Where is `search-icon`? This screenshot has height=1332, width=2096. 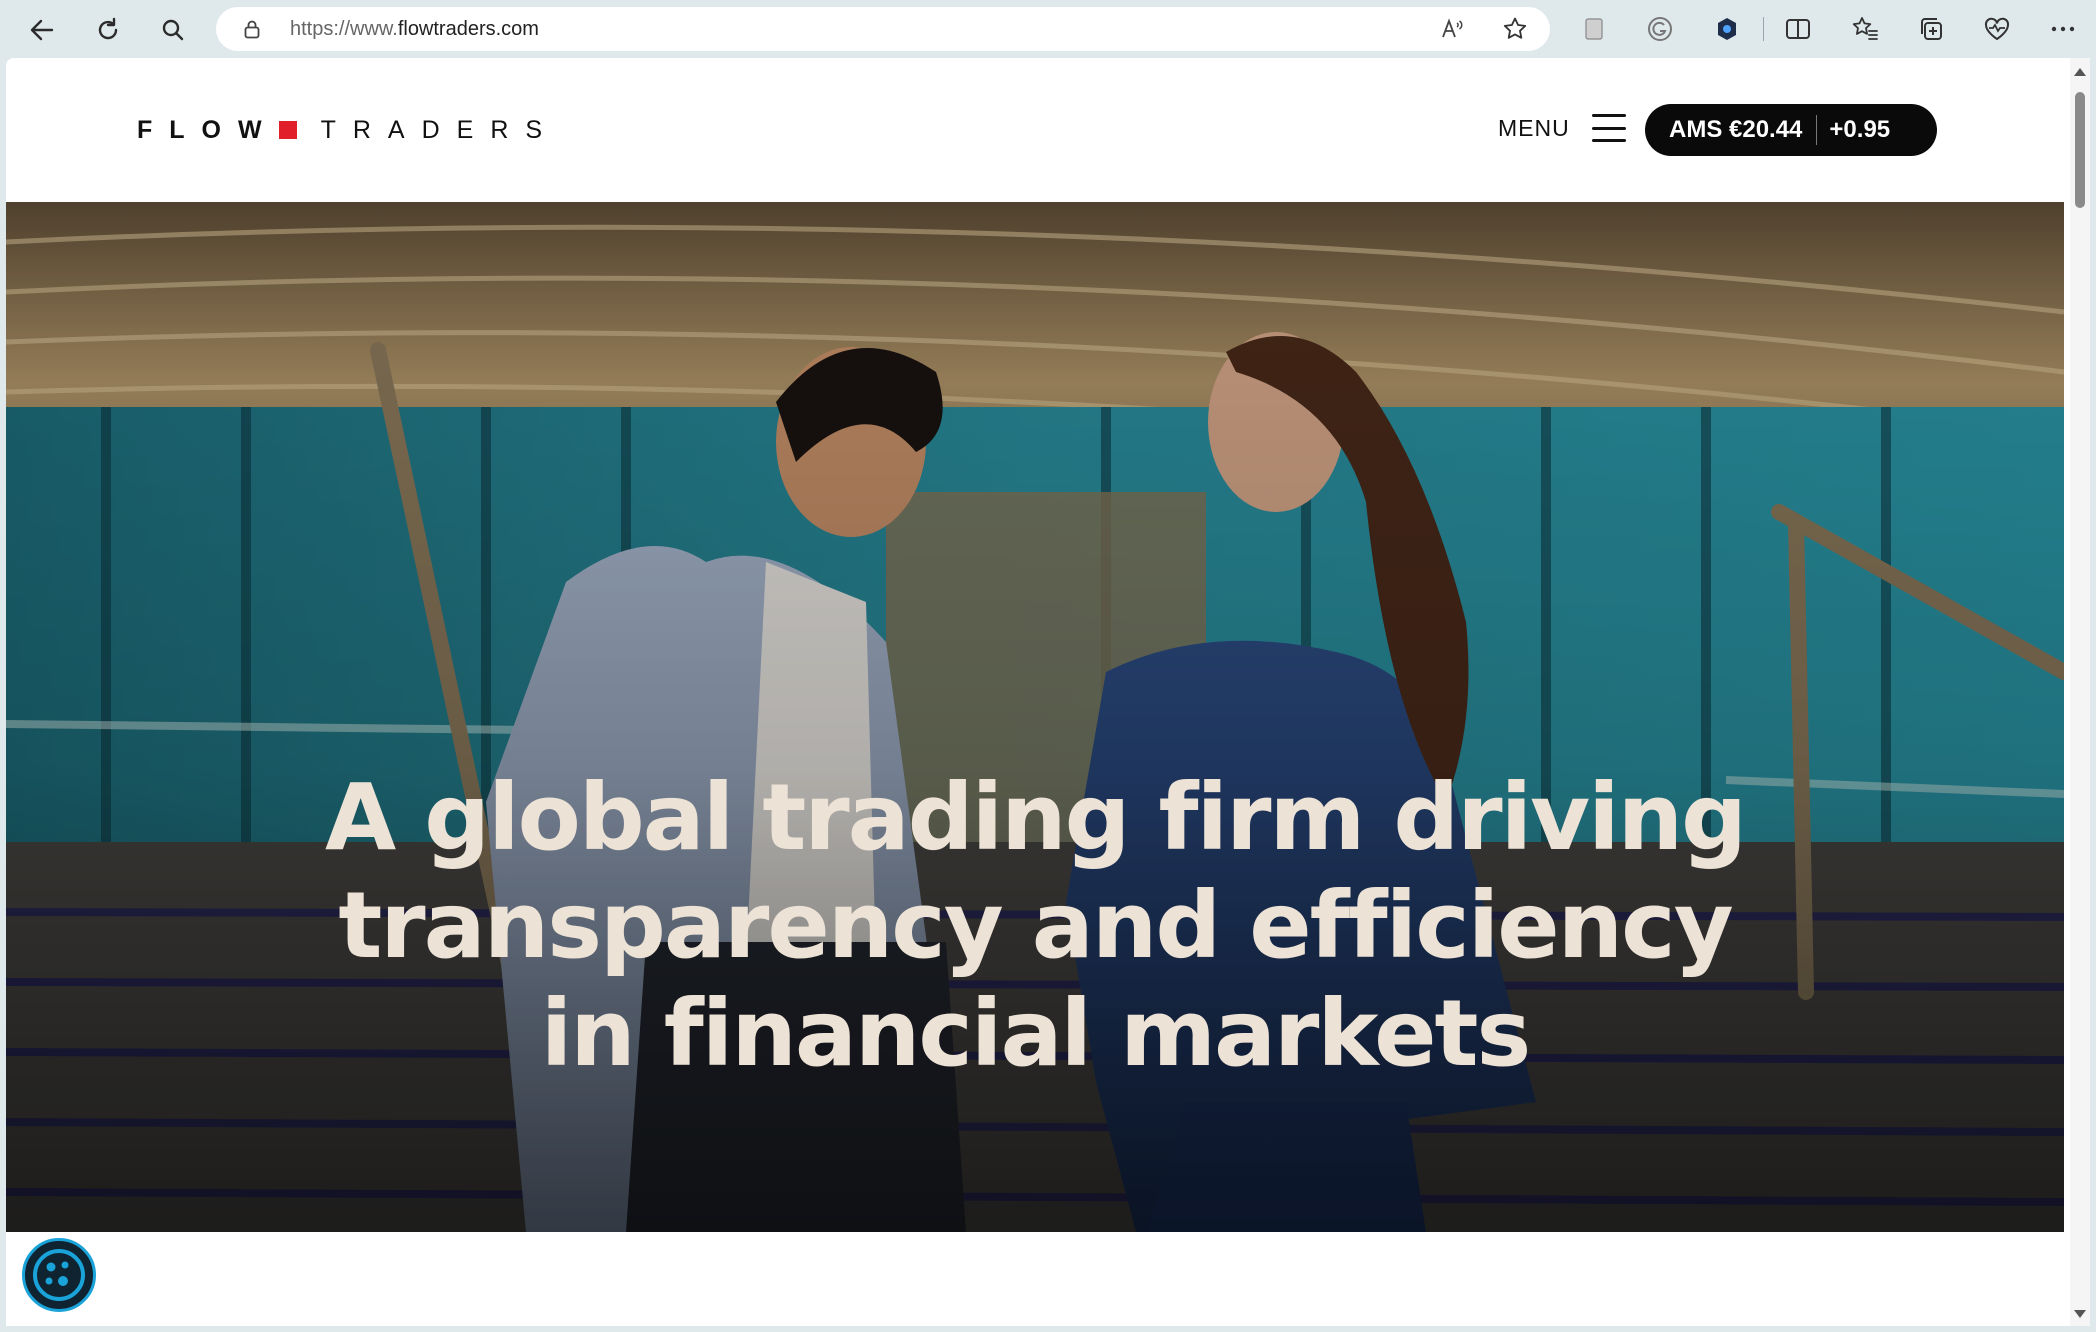 search-icon is located at coordinates (173, 30).